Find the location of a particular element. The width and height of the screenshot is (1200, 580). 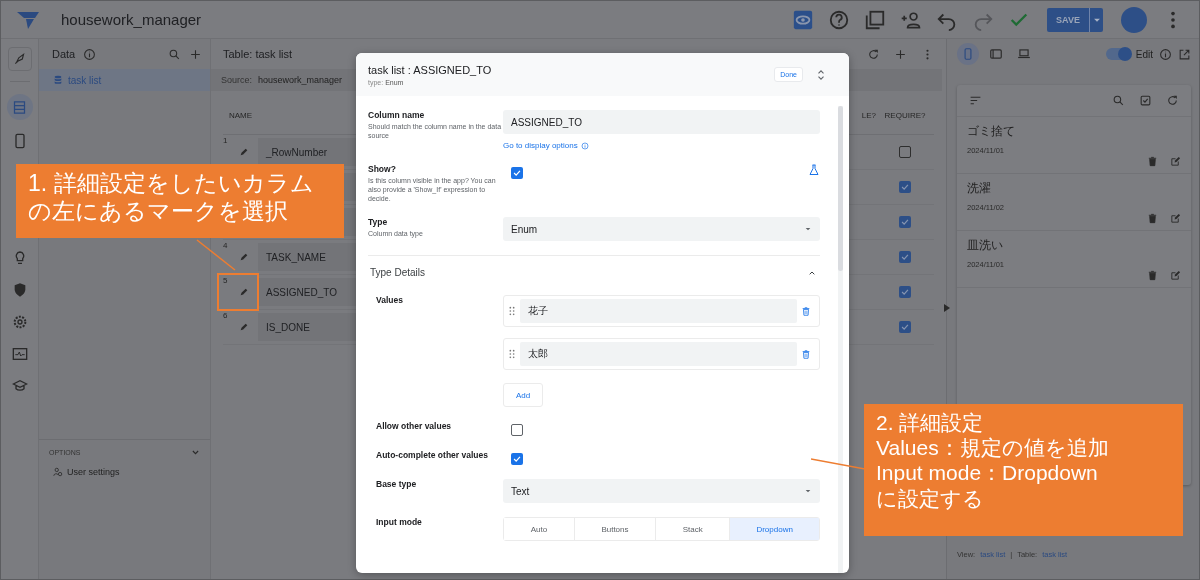

value-field: 太郎 is located at coordinates (658, 354).